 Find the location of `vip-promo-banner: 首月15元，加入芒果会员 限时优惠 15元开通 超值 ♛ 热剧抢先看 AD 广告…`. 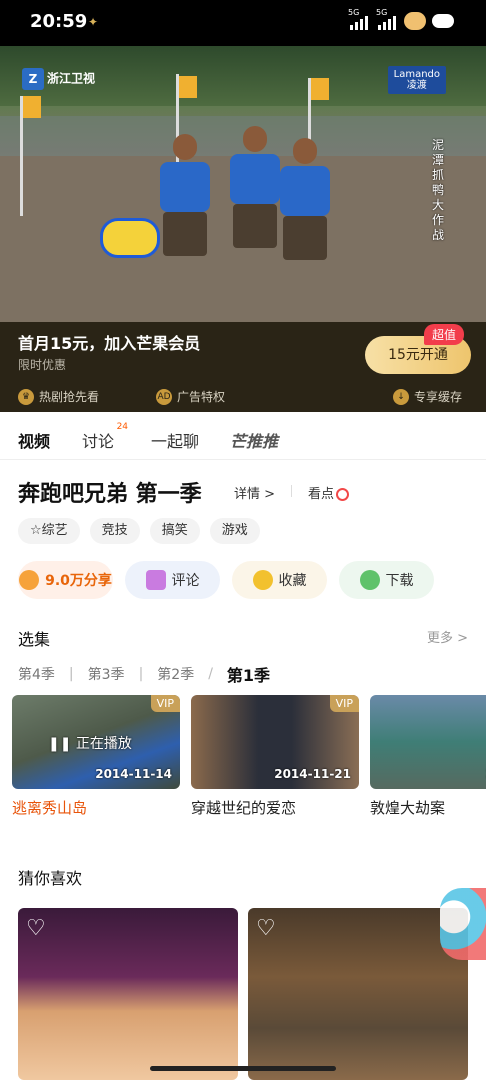

vip-promo-banner: 首月15元，加入芒果会员 限时优惠 15元开通 超值 ♛ 热剧抢先看 AD 广告… is located at coordinates (243, 367).